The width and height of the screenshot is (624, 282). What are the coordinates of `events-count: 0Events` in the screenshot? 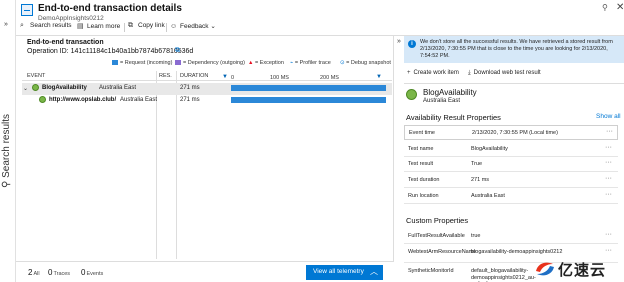 It's located at (92, 272).